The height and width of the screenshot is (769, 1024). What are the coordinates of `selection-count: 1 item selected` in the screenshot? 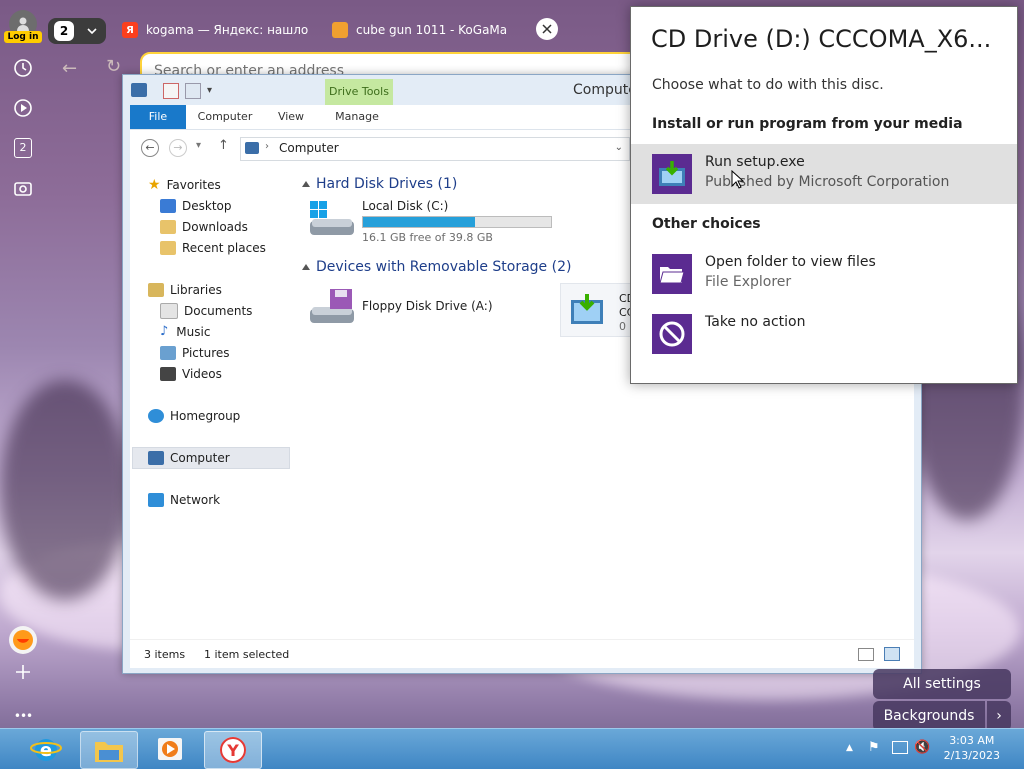 It's located at (247, 654).